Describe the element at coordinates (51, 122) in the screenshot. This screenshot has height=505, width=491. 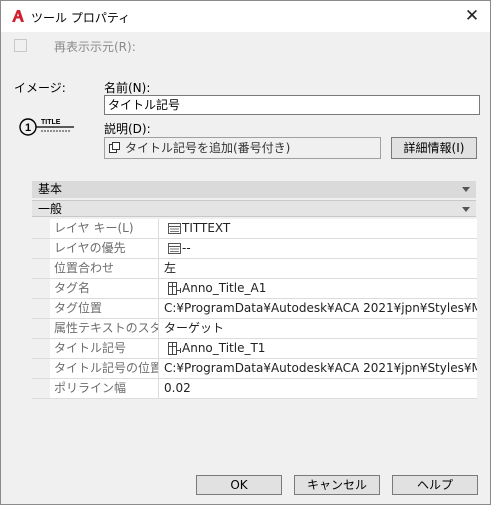
I see `preview-title-text: TITLE` at that location.